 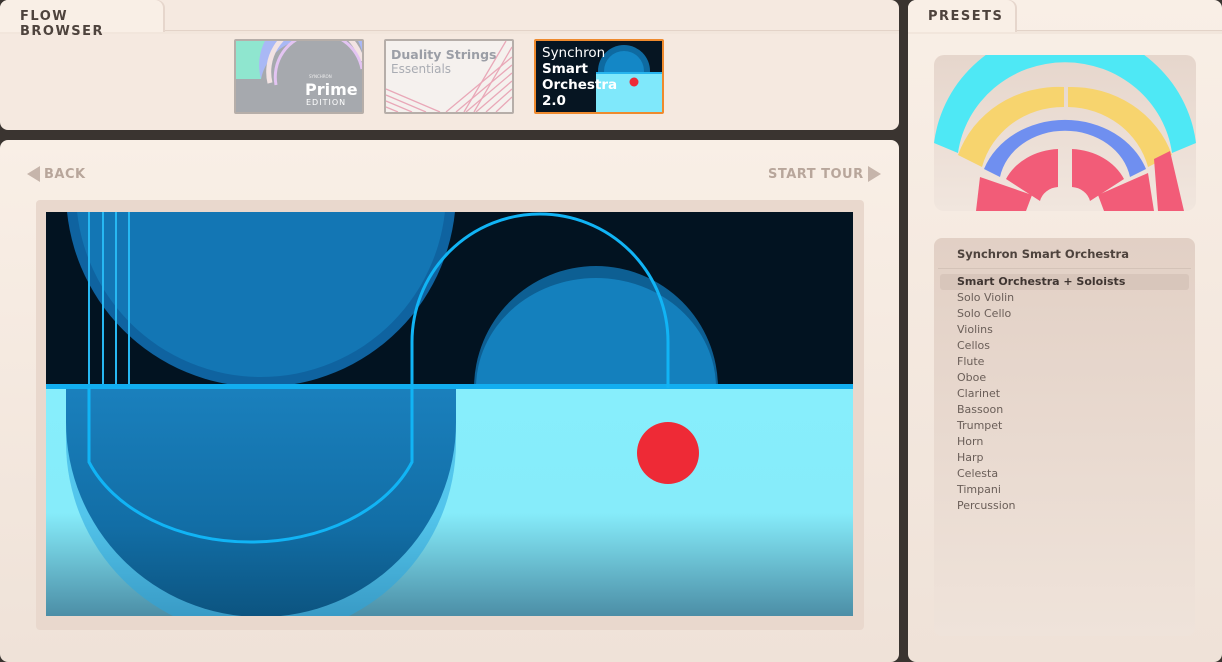 I want to click on preset-item: Violins, so click(x=1064, y=330).